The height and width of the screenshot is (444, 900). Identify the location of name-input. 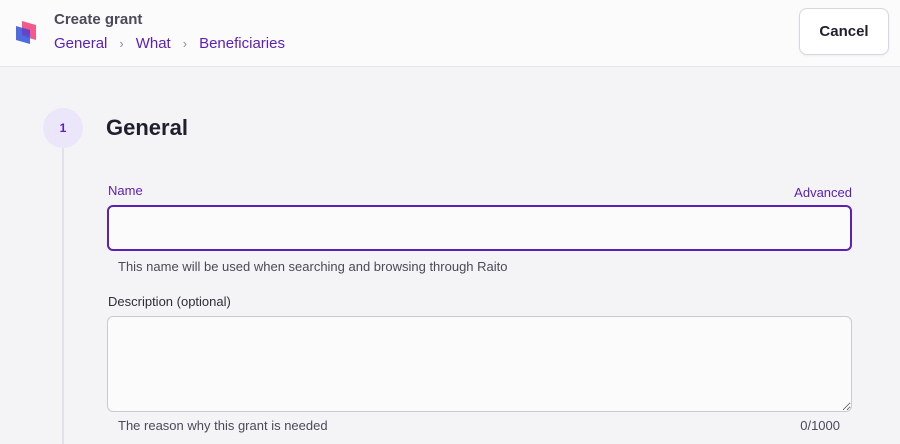
(479, 228).